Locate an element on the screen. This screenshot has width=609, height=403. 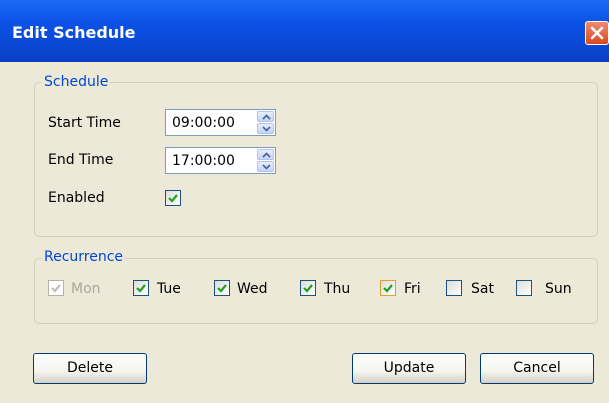
sun-label: Sun is located at coordinates (558, 289).